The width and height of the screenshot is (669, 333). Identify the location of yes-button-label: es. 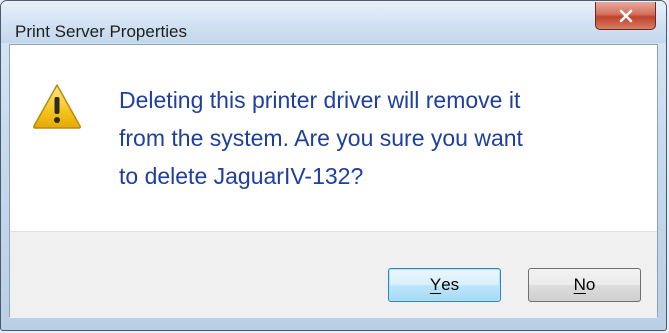
(450, 284).